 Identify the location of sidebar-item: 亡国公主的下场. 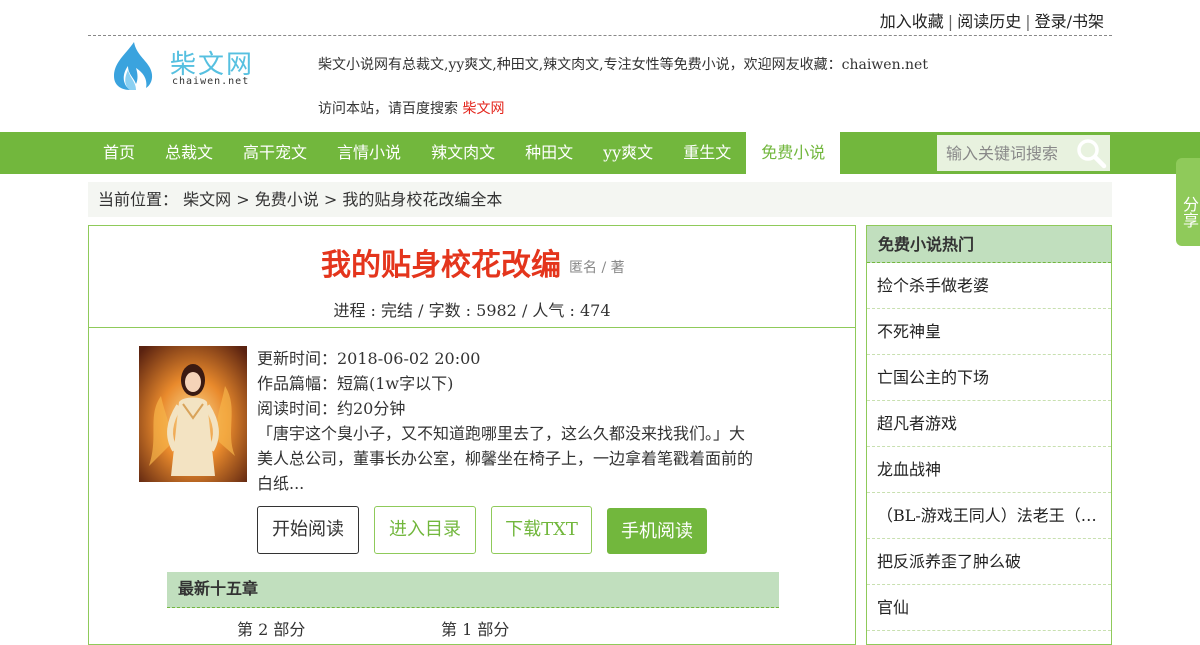
(989, 378).